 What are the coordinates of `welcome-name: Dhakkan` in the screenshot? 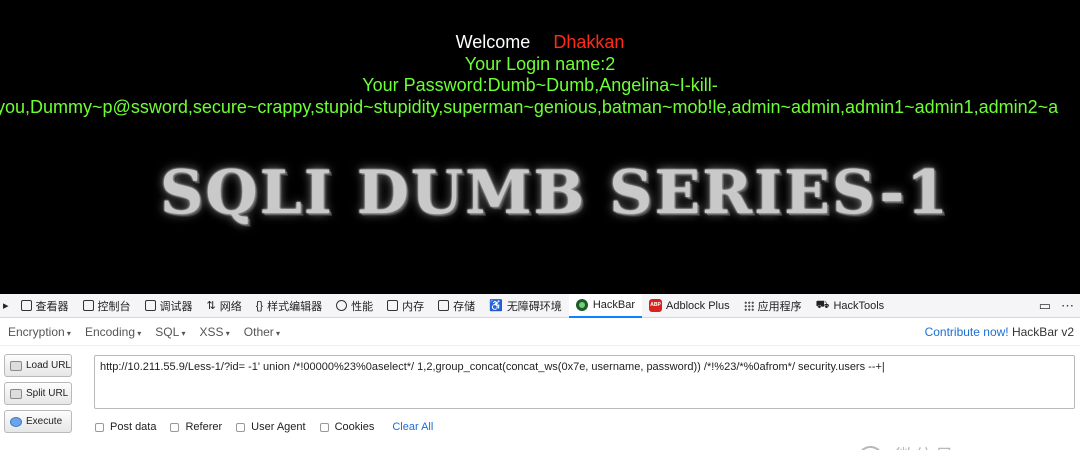 It's located at (589, 42).